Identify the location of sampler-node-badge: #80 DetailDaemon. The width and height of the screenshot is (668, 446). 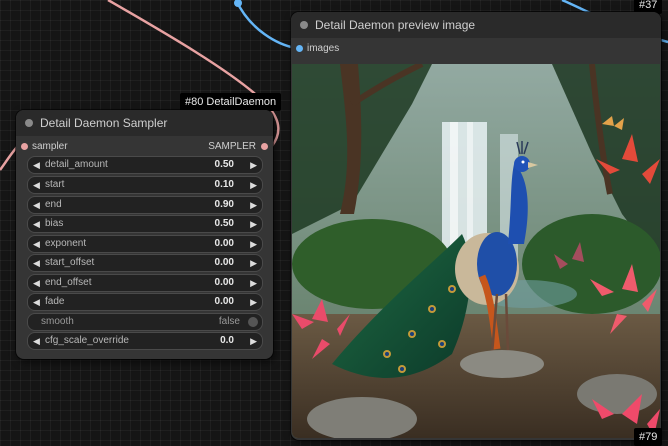
(231, 102).